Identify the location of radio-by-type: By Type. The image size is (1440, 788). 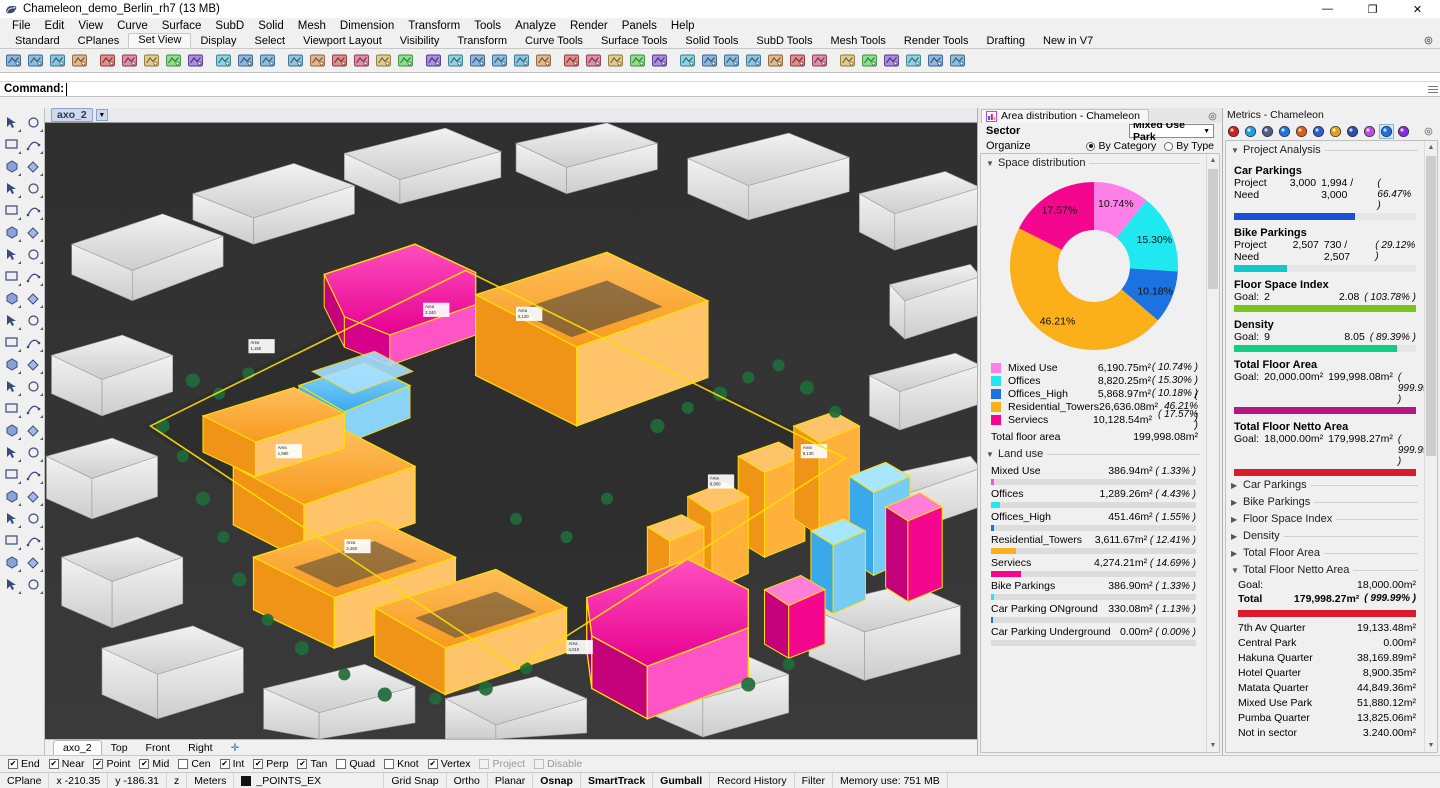
(1189, 146).